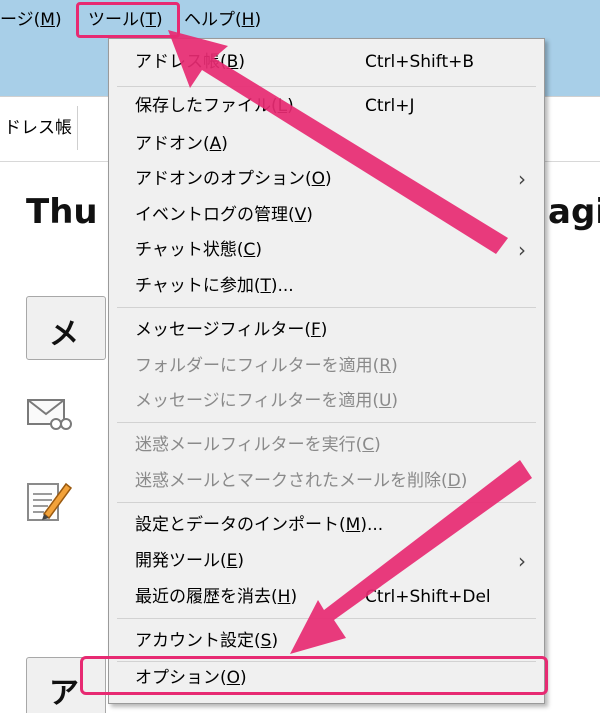 The image size is (600, 713). What do you see at coordinates (574, 212) in the screenshot?
I see `page-title-tail: agi` at bounding box center [574, 212].